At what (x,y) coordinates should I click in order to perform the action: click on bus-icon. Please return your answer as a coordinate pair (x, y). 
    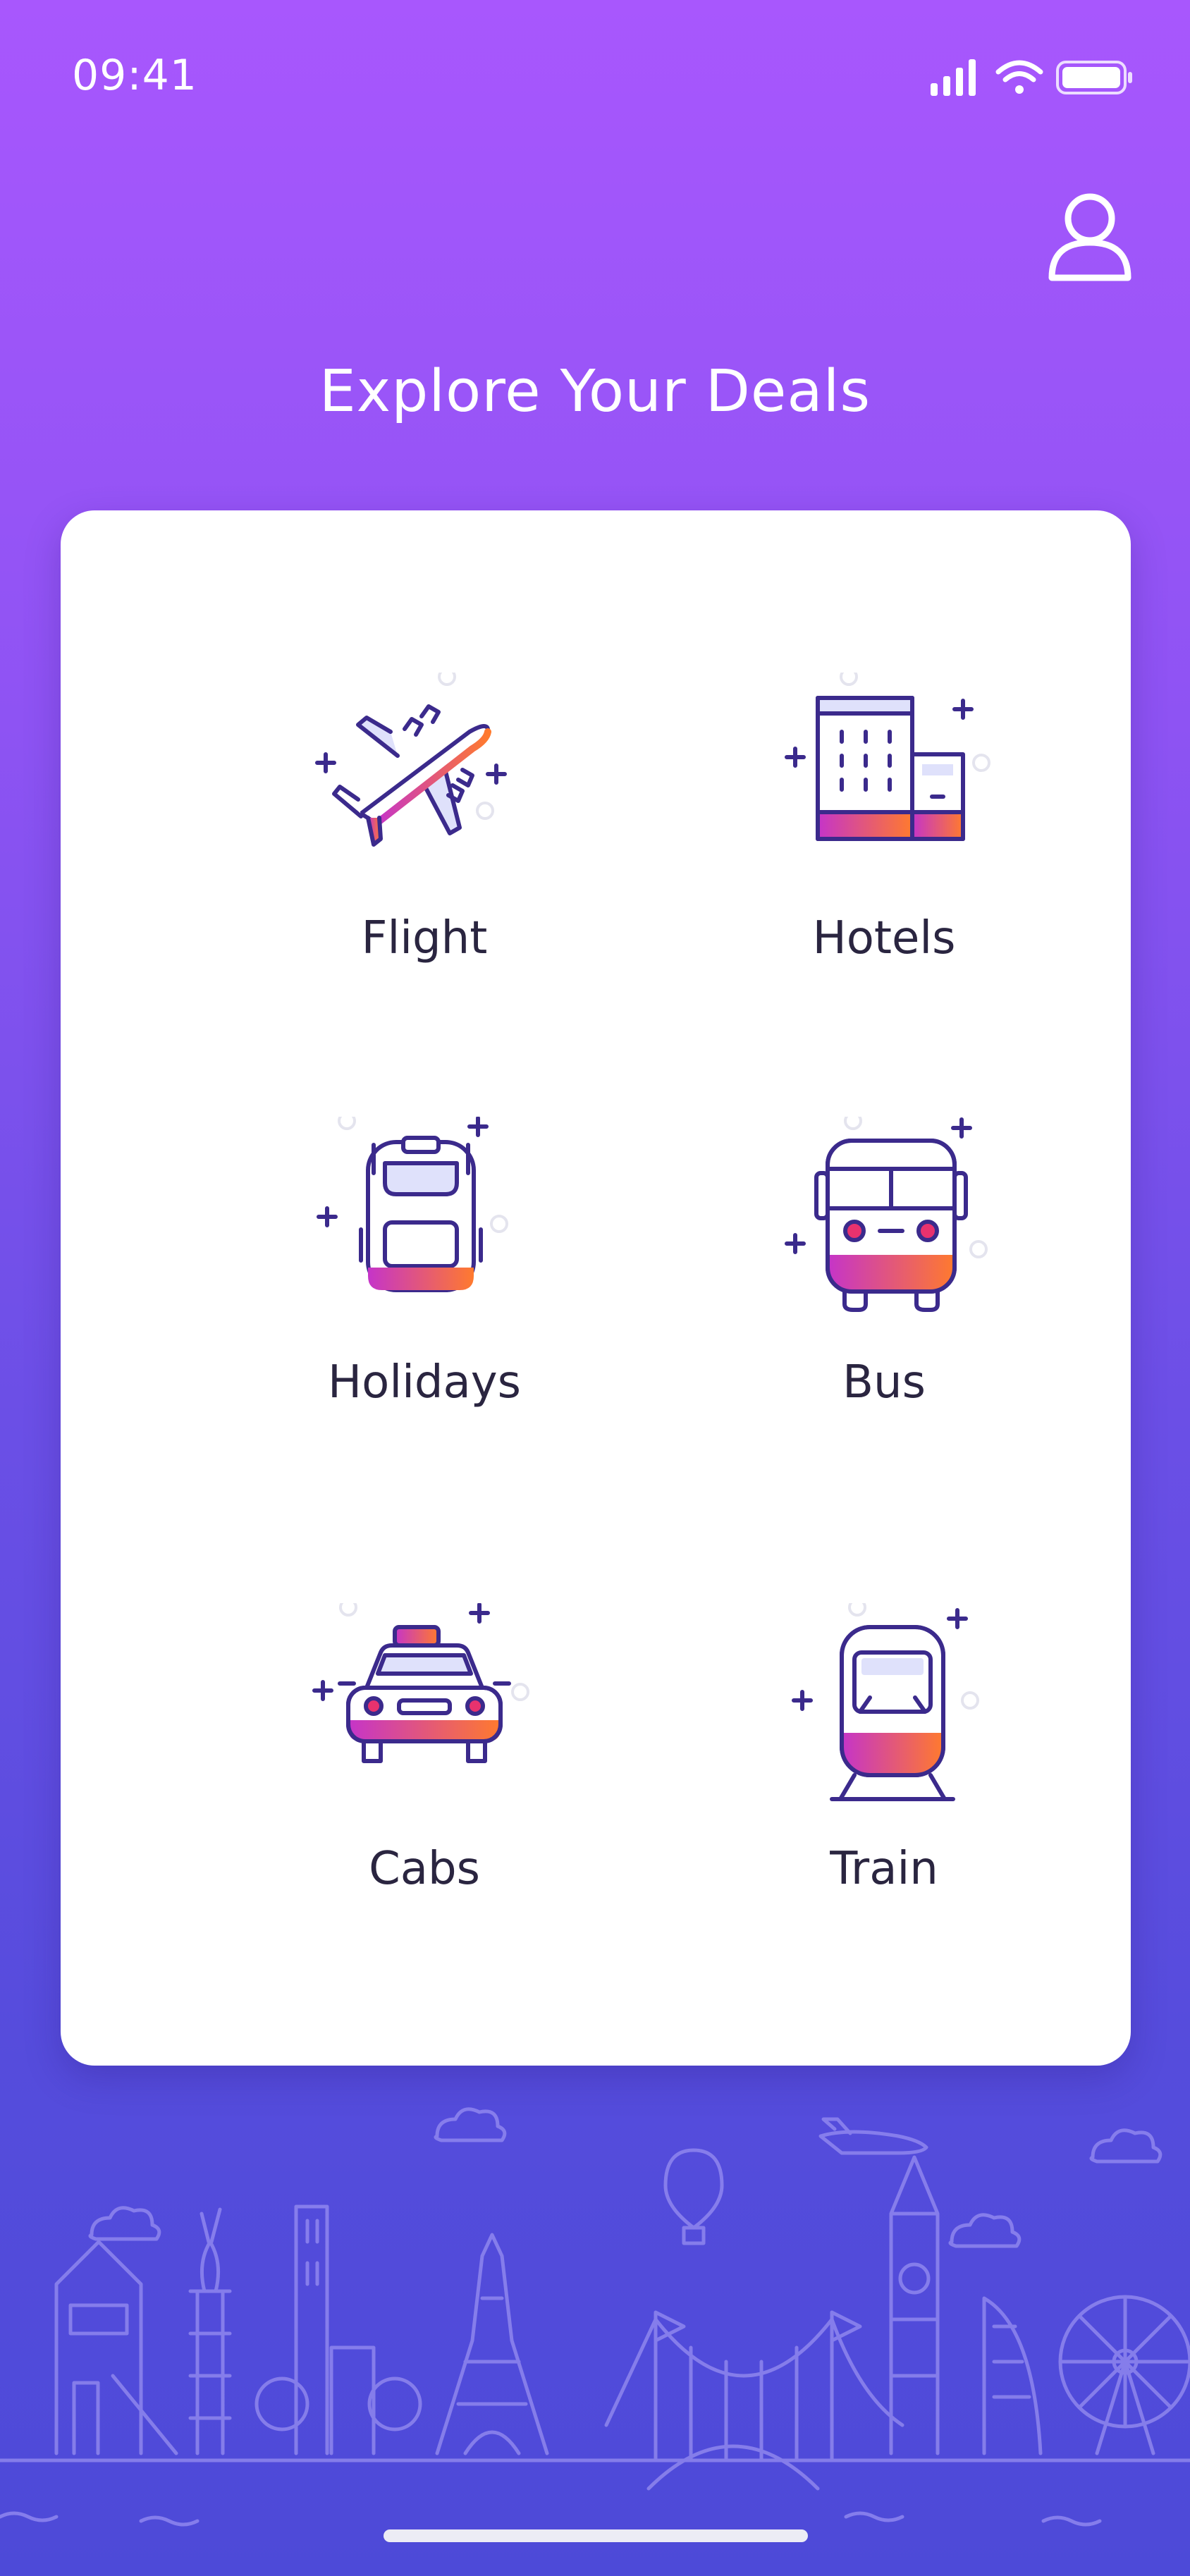
    Looking at the image, I should click on (887, 1214).